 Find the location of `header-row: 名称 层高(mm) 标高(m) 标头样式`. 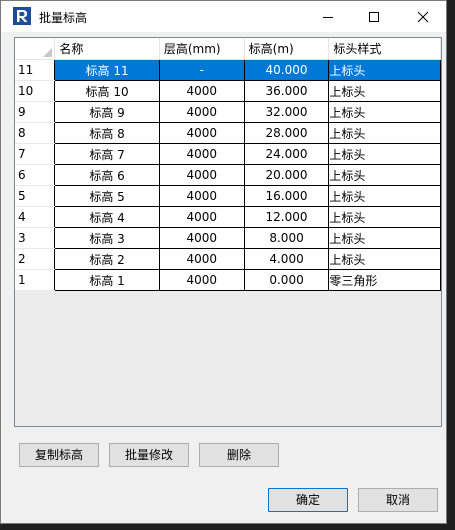

header-row: 名称 层高(mm) 标高(m) 标头样式 is located at coordinates (228, 49).